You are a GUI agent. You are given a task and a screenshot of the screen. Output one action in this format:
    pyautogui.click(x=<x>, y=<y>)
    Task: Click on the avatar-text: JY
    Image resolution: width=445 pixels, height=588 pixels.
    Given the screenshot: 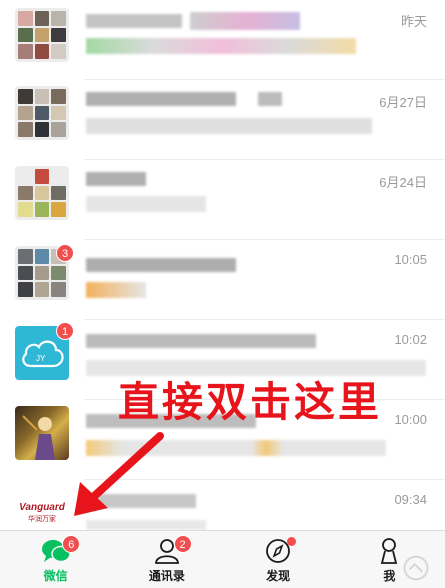 What is the action you would take?
    pyautogui.click(x=41, y=358)
    